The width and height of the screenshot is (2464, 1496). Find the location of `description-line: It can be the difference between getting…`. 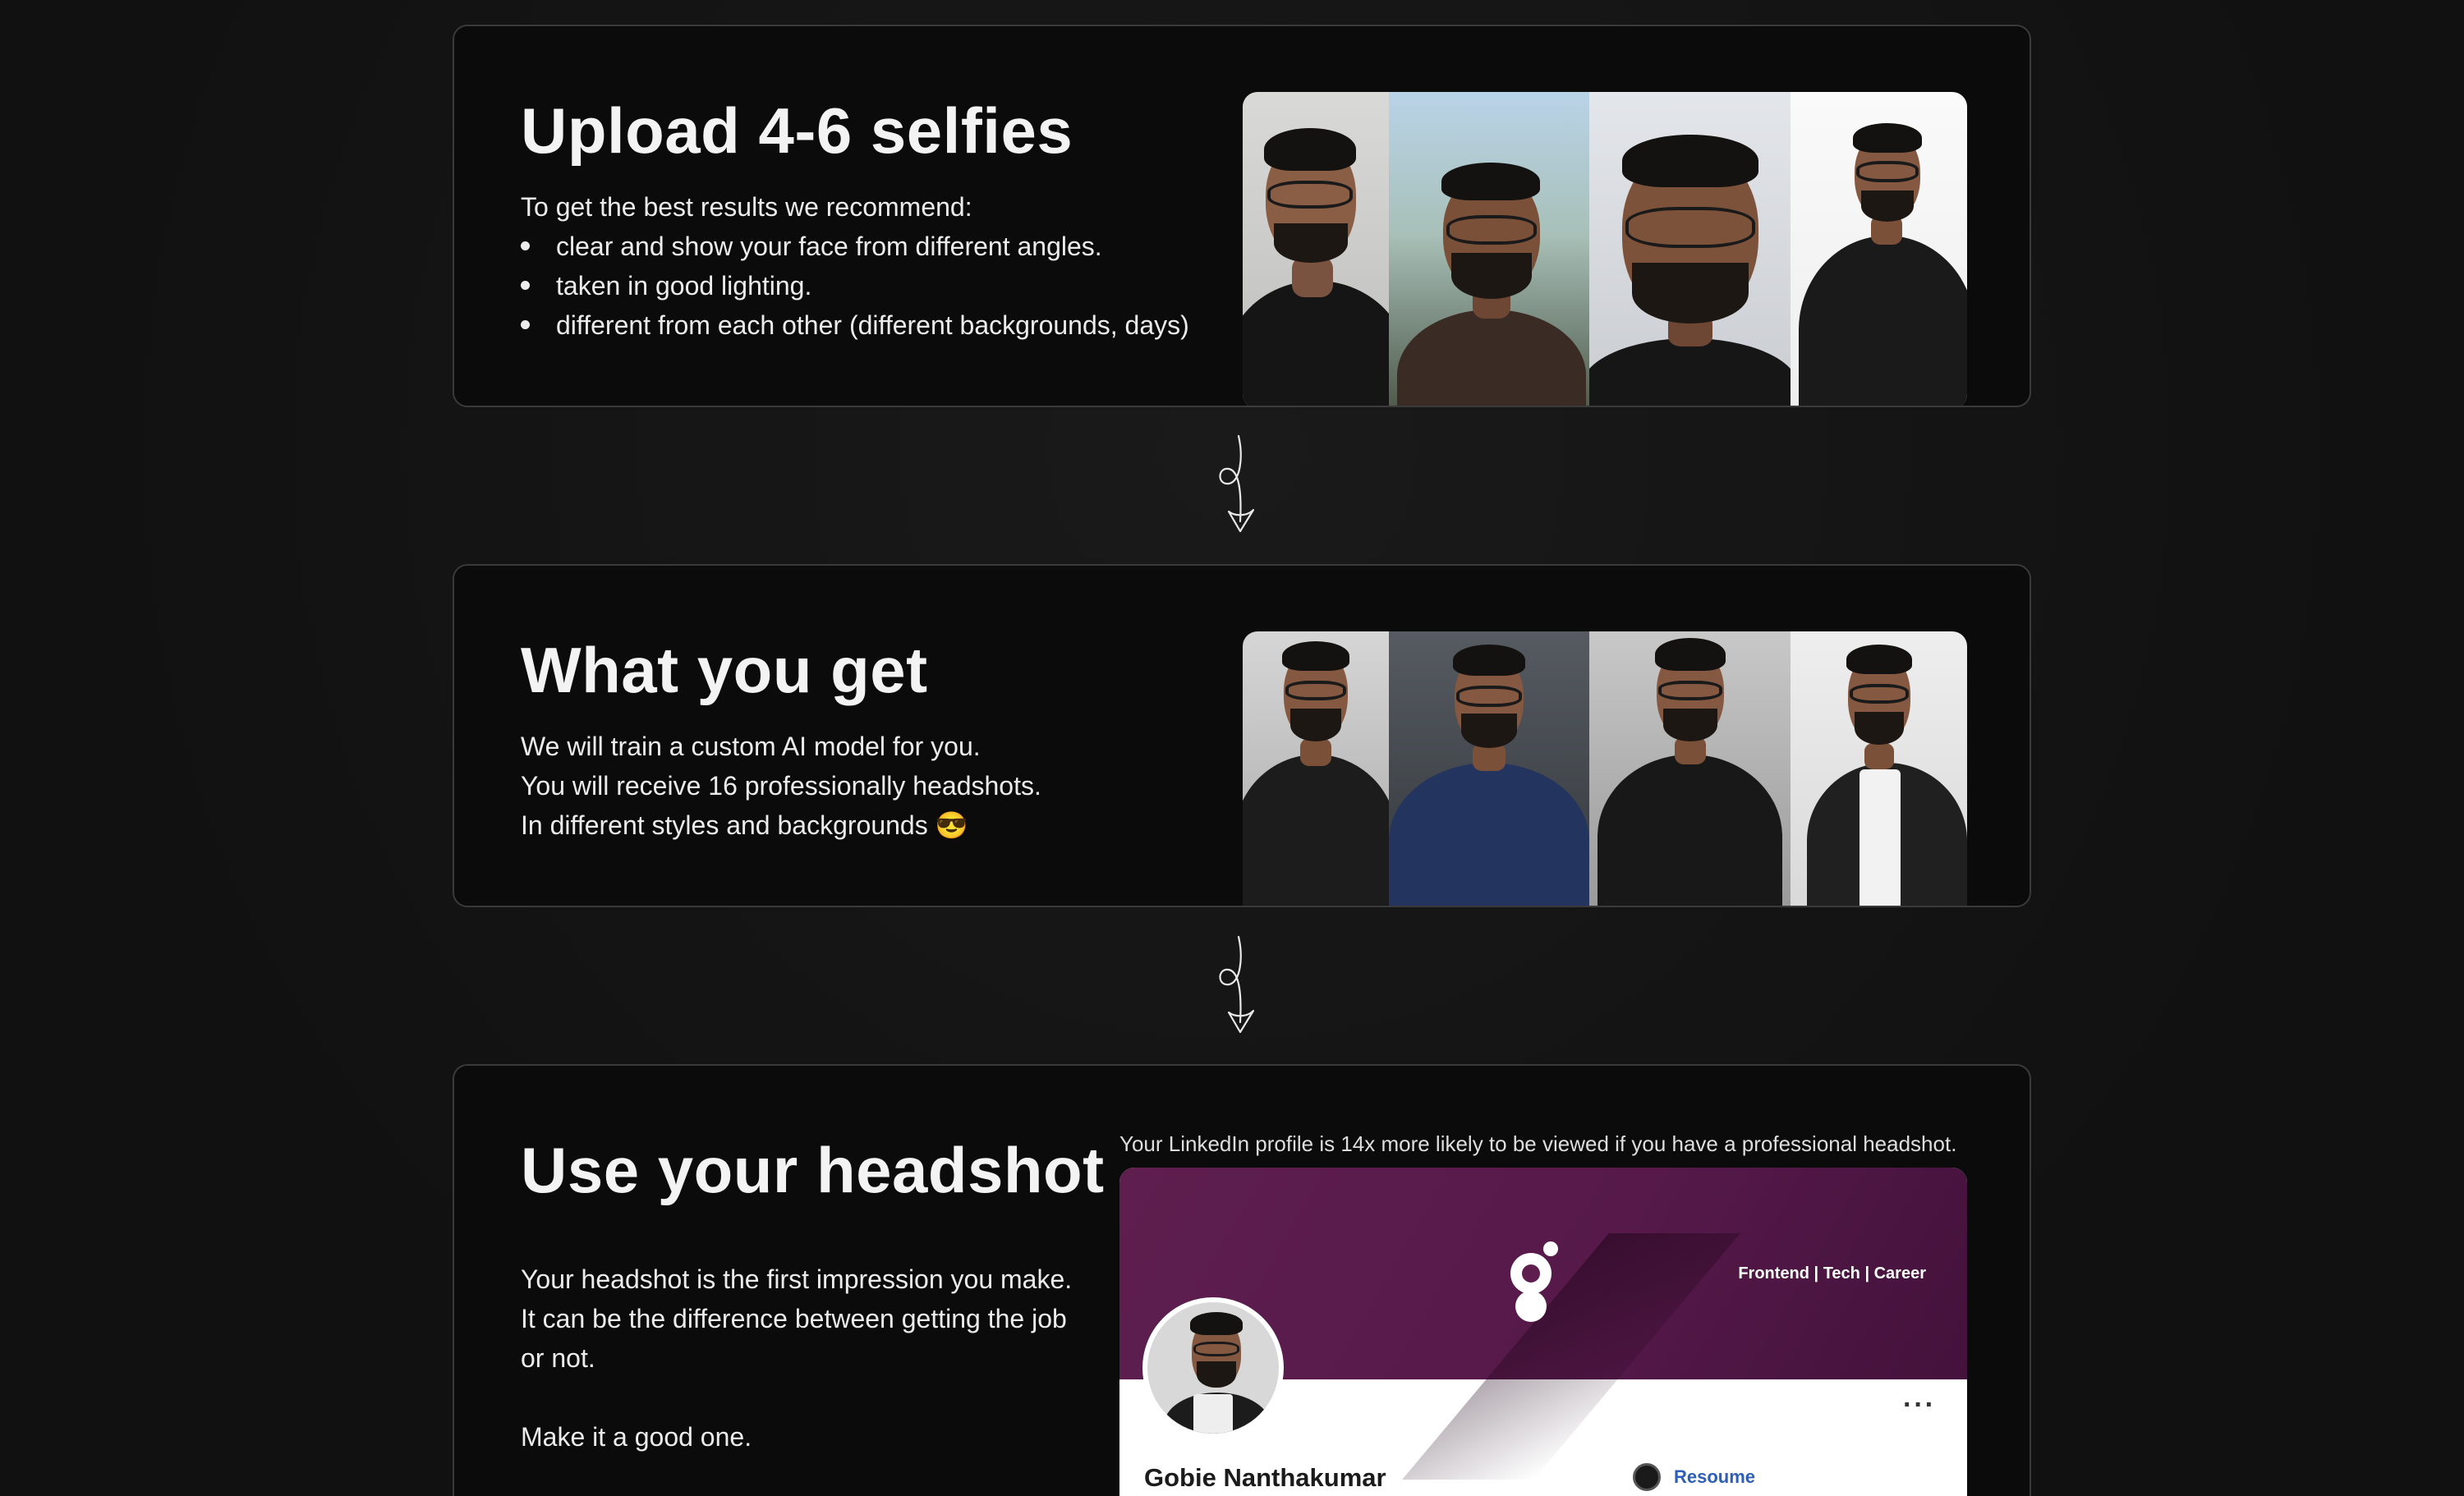

description-line: It can be the difference between getting… is located at coordinates (794, 1318).